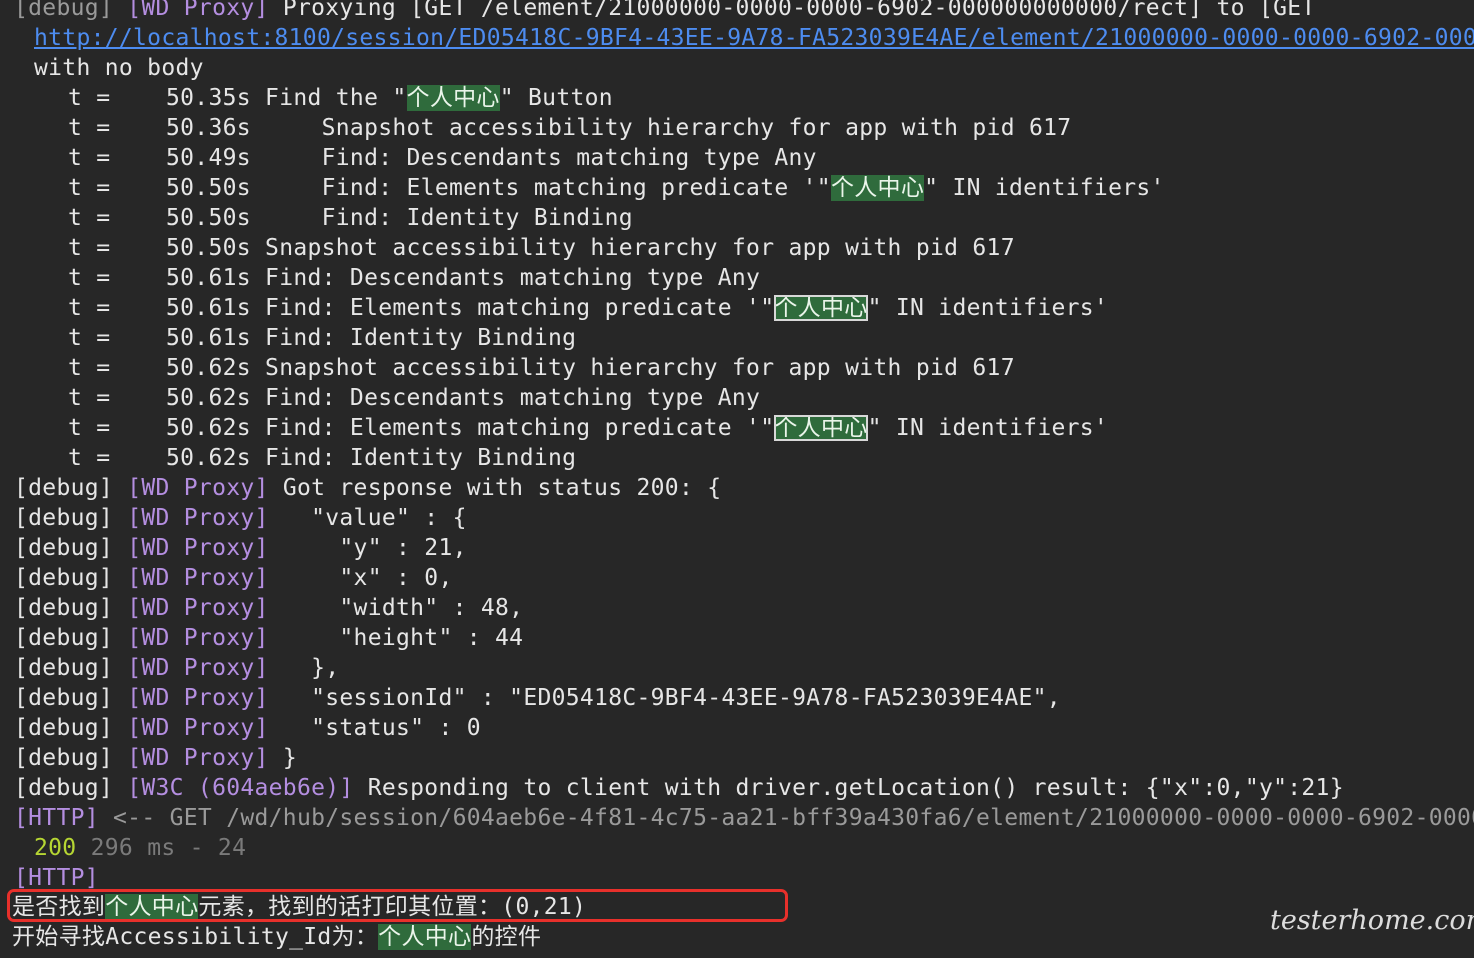  I want to click on response-line: [debug] [WD Proxy] "x" : 0,, so click(233, 578).